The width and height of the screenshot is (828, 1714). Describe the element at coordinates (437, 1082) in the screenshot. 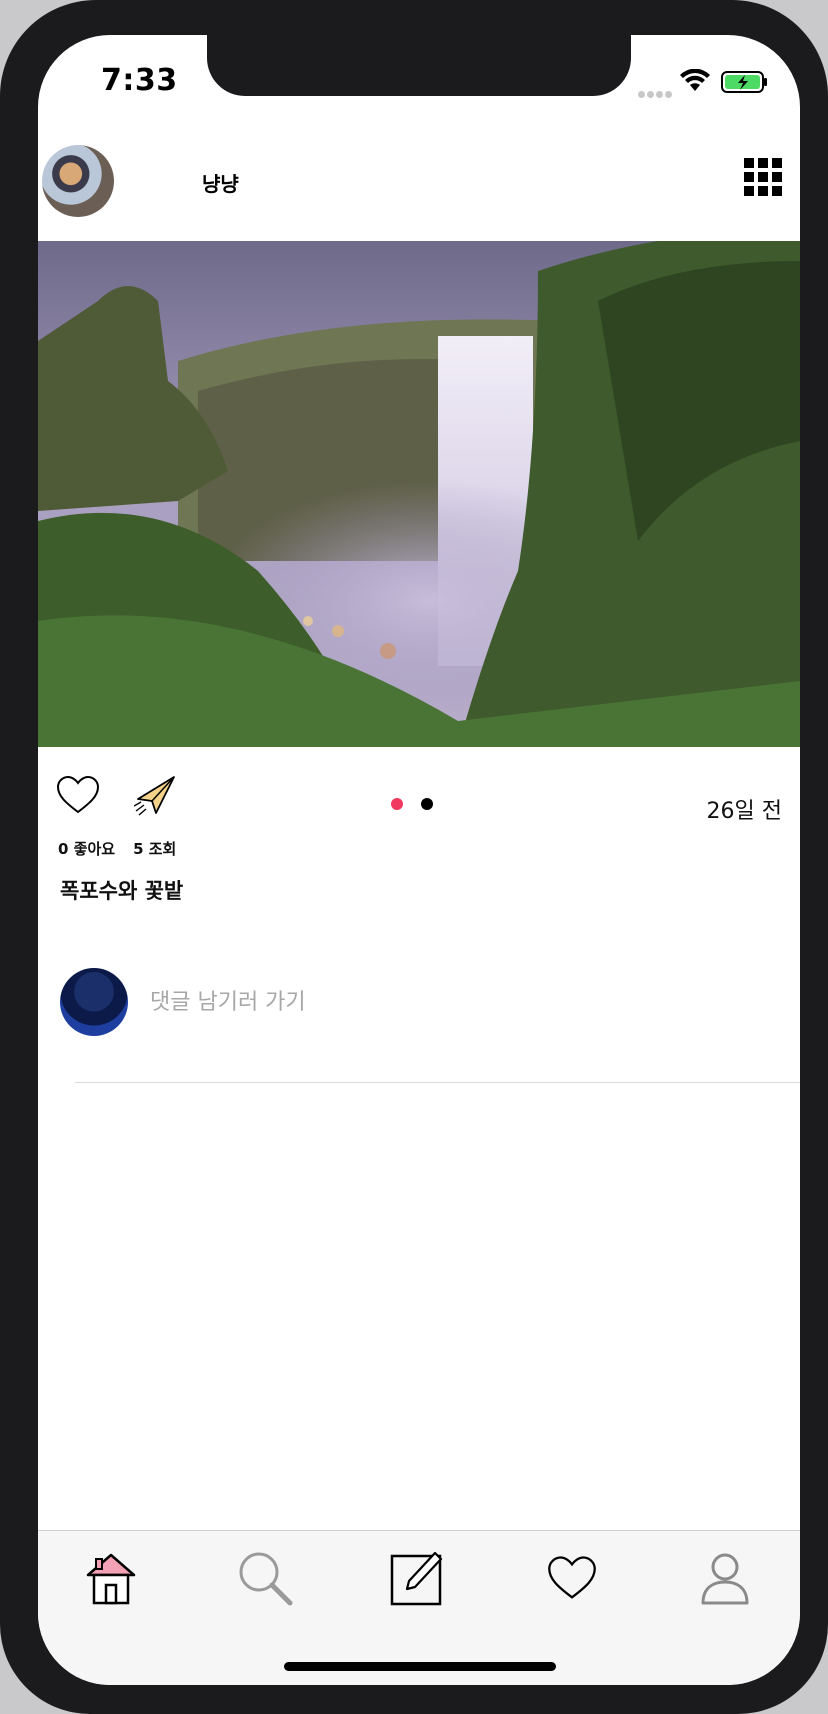

I see `comment-divider` at that location.